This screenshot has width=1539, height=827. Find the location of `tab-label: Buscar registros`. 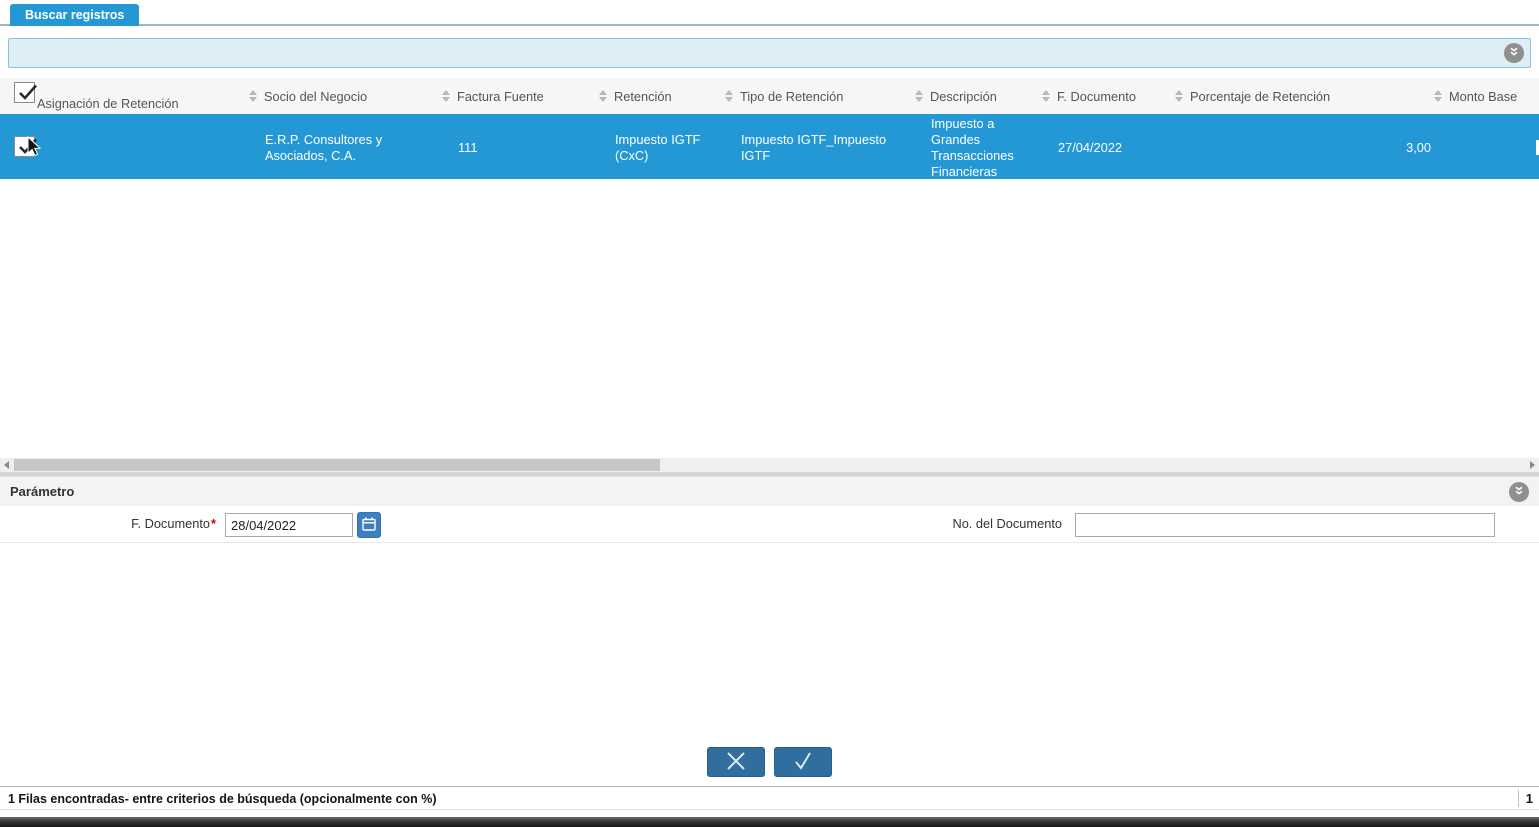

tab-label: Buscar registros is located at coordinates (75, 15).